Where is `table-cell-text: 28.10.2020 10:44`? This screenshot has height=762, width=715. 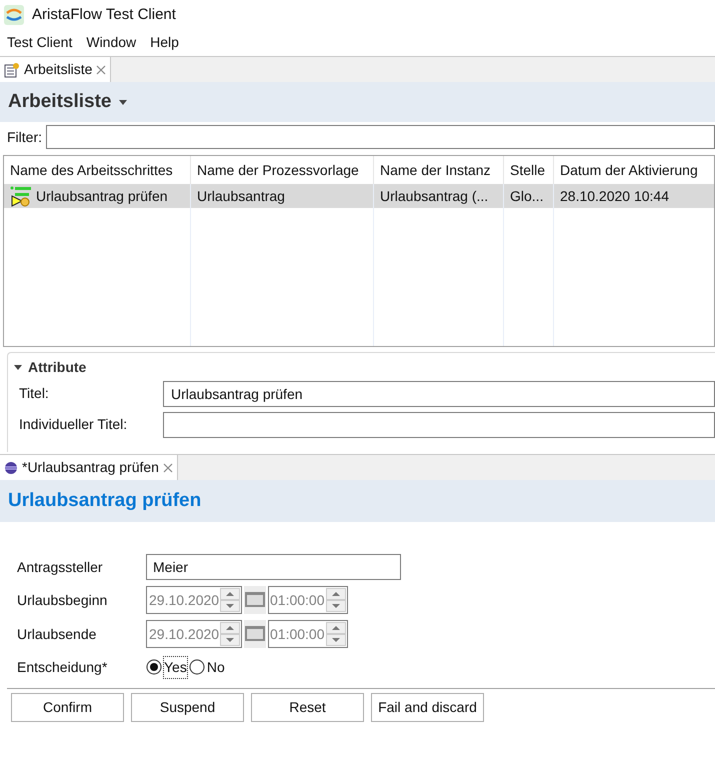
table-cell-text: 28.10.2020 10:44 is located at coordinates (614, 196).